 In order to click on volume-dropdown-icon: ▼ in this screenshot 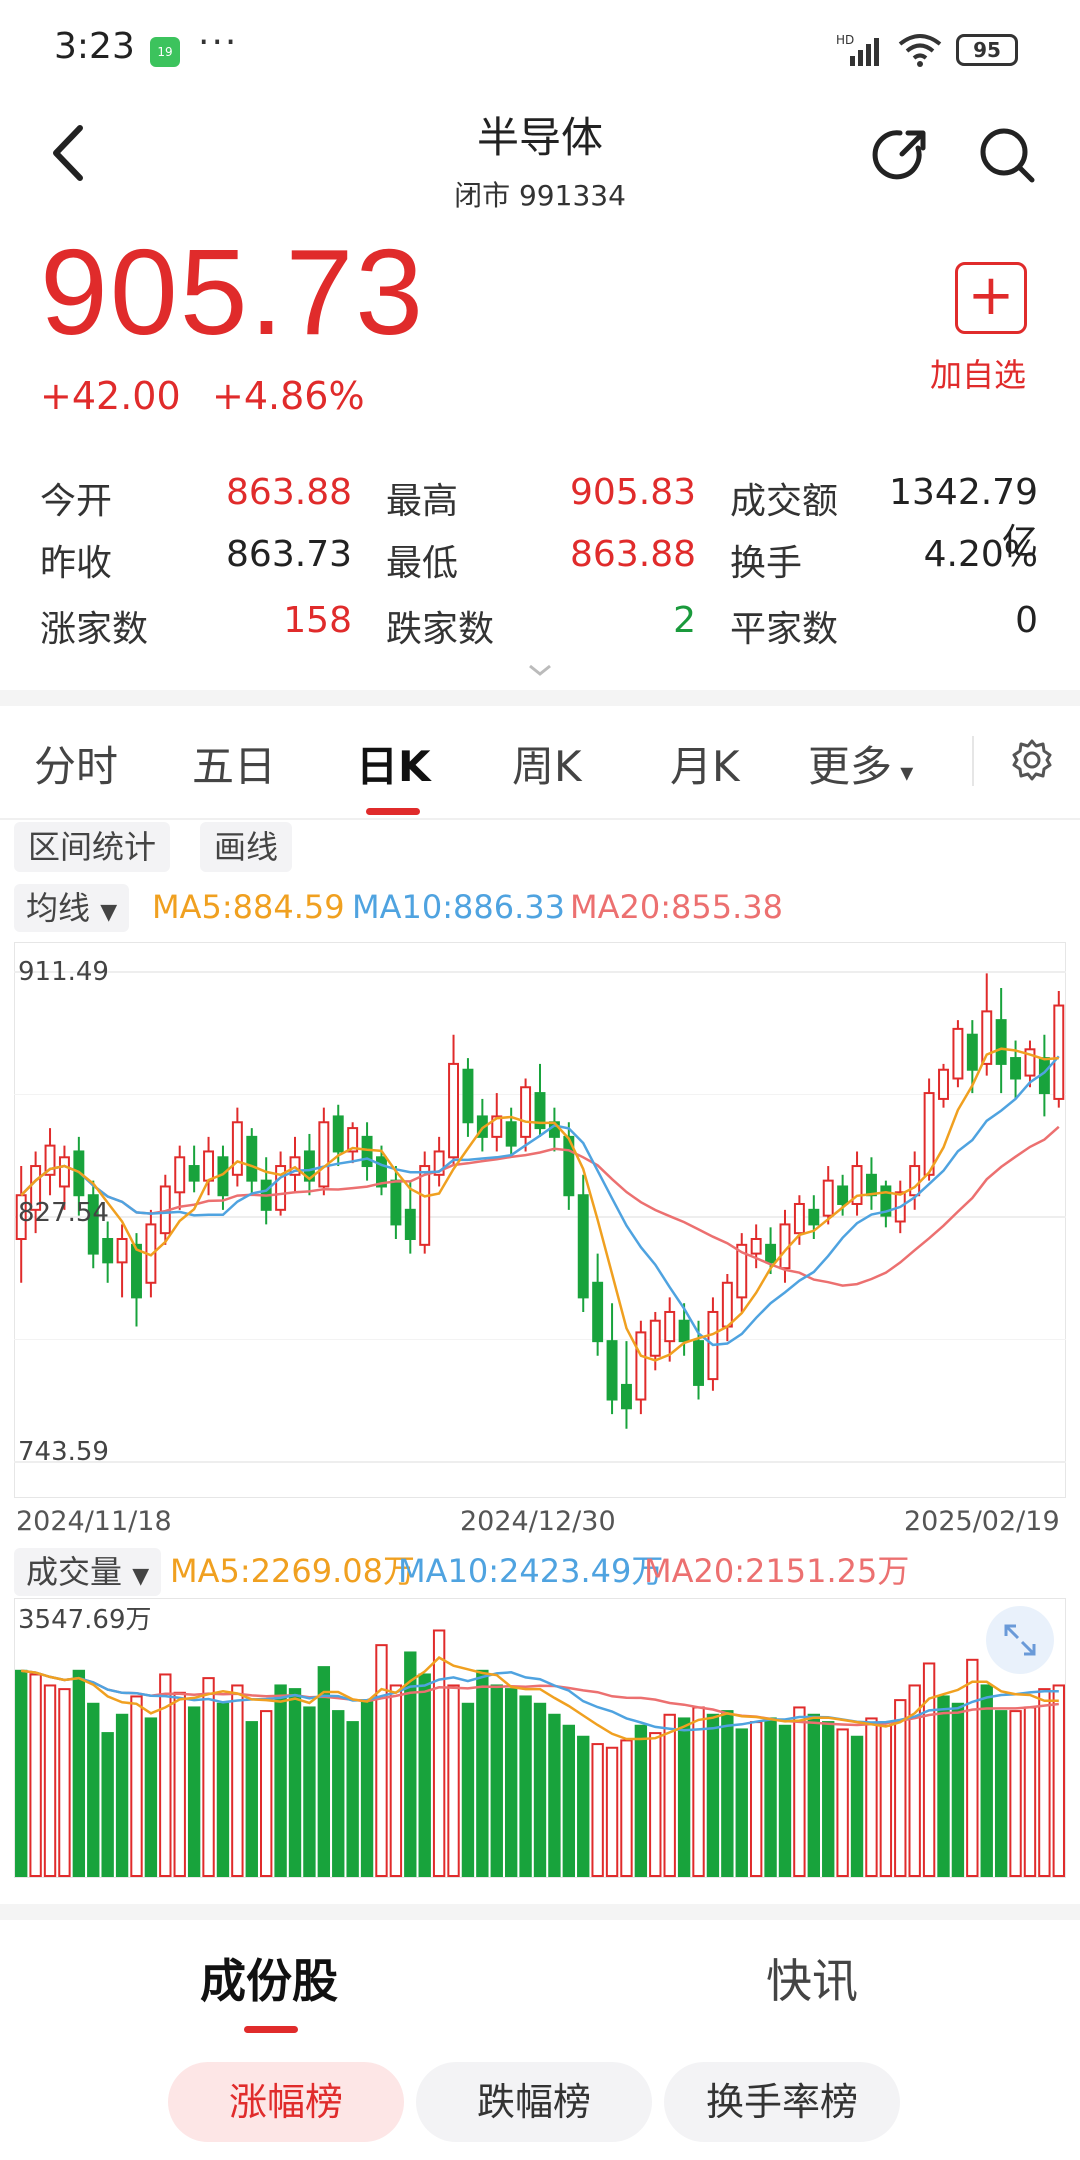, I will do `click(141, 1576)`.